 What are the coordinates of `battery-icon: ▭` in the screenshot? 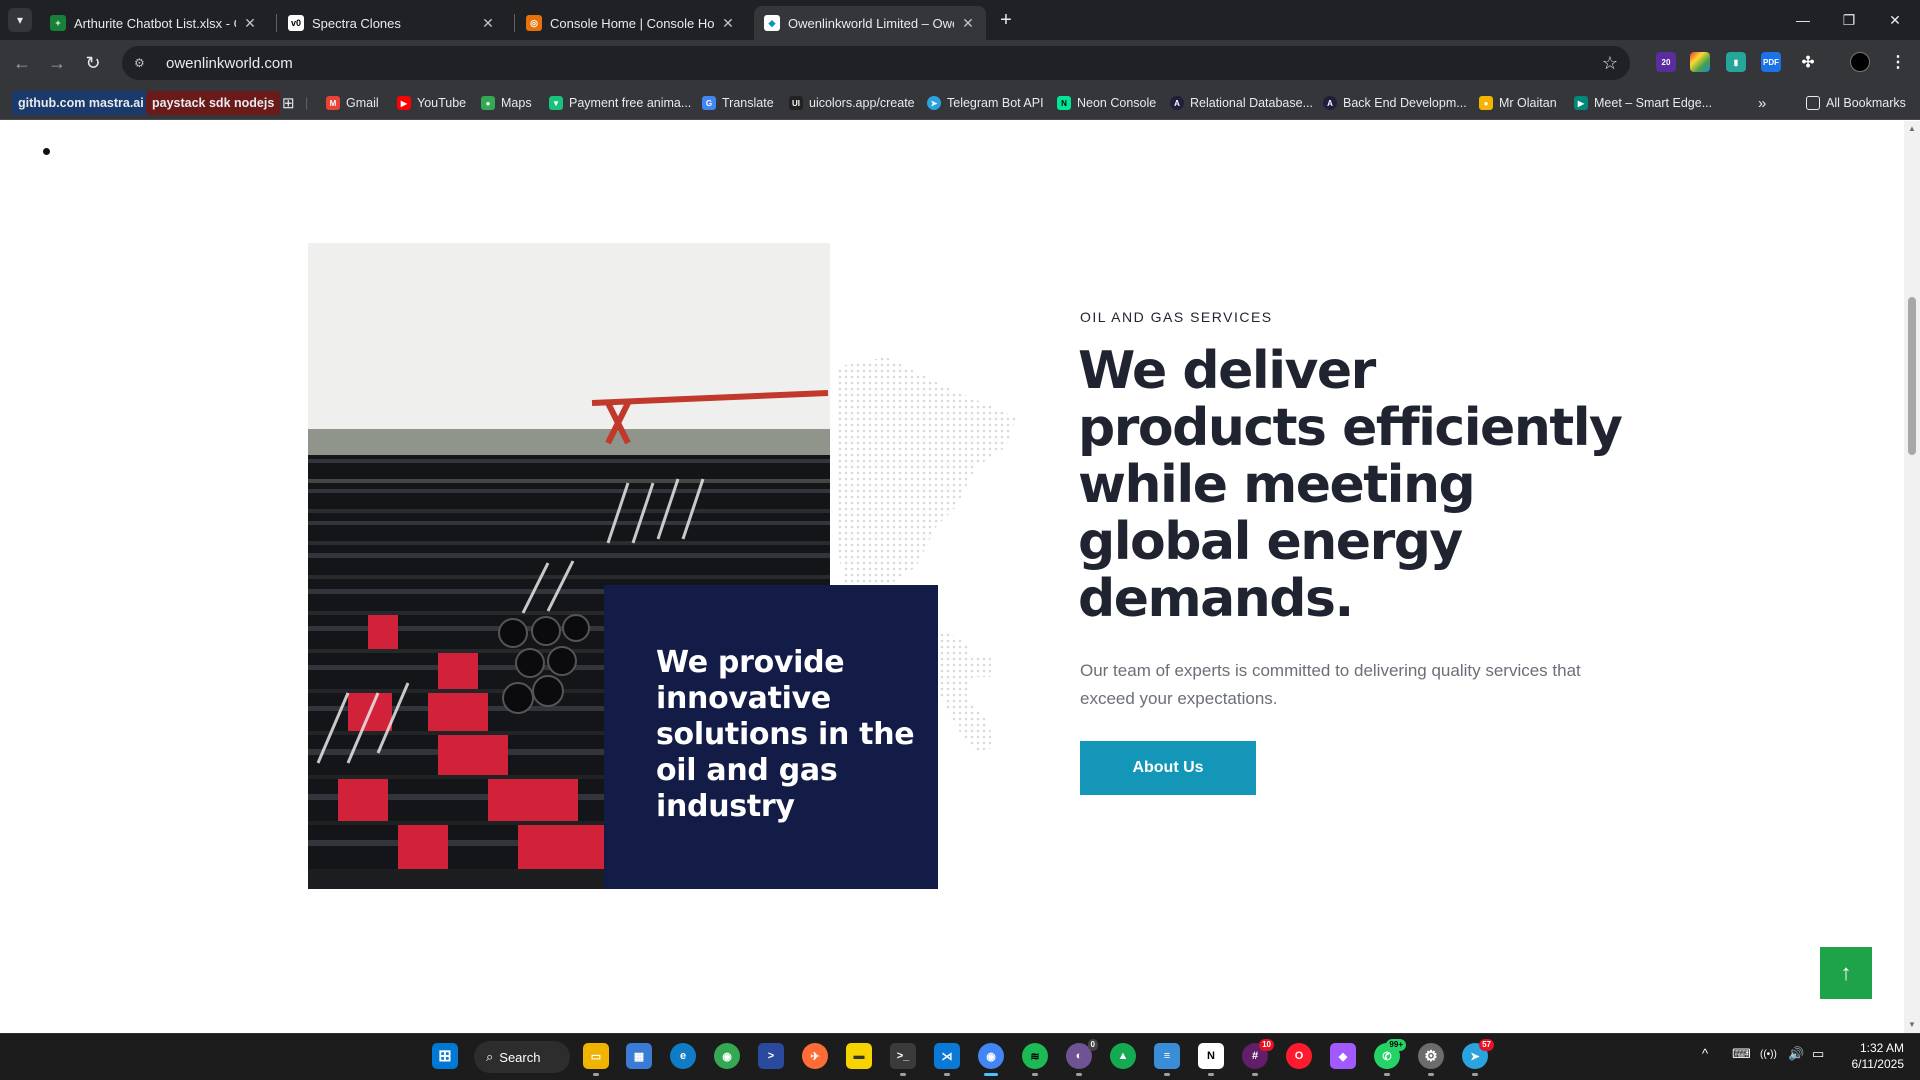 It's located at (1818, 1054).